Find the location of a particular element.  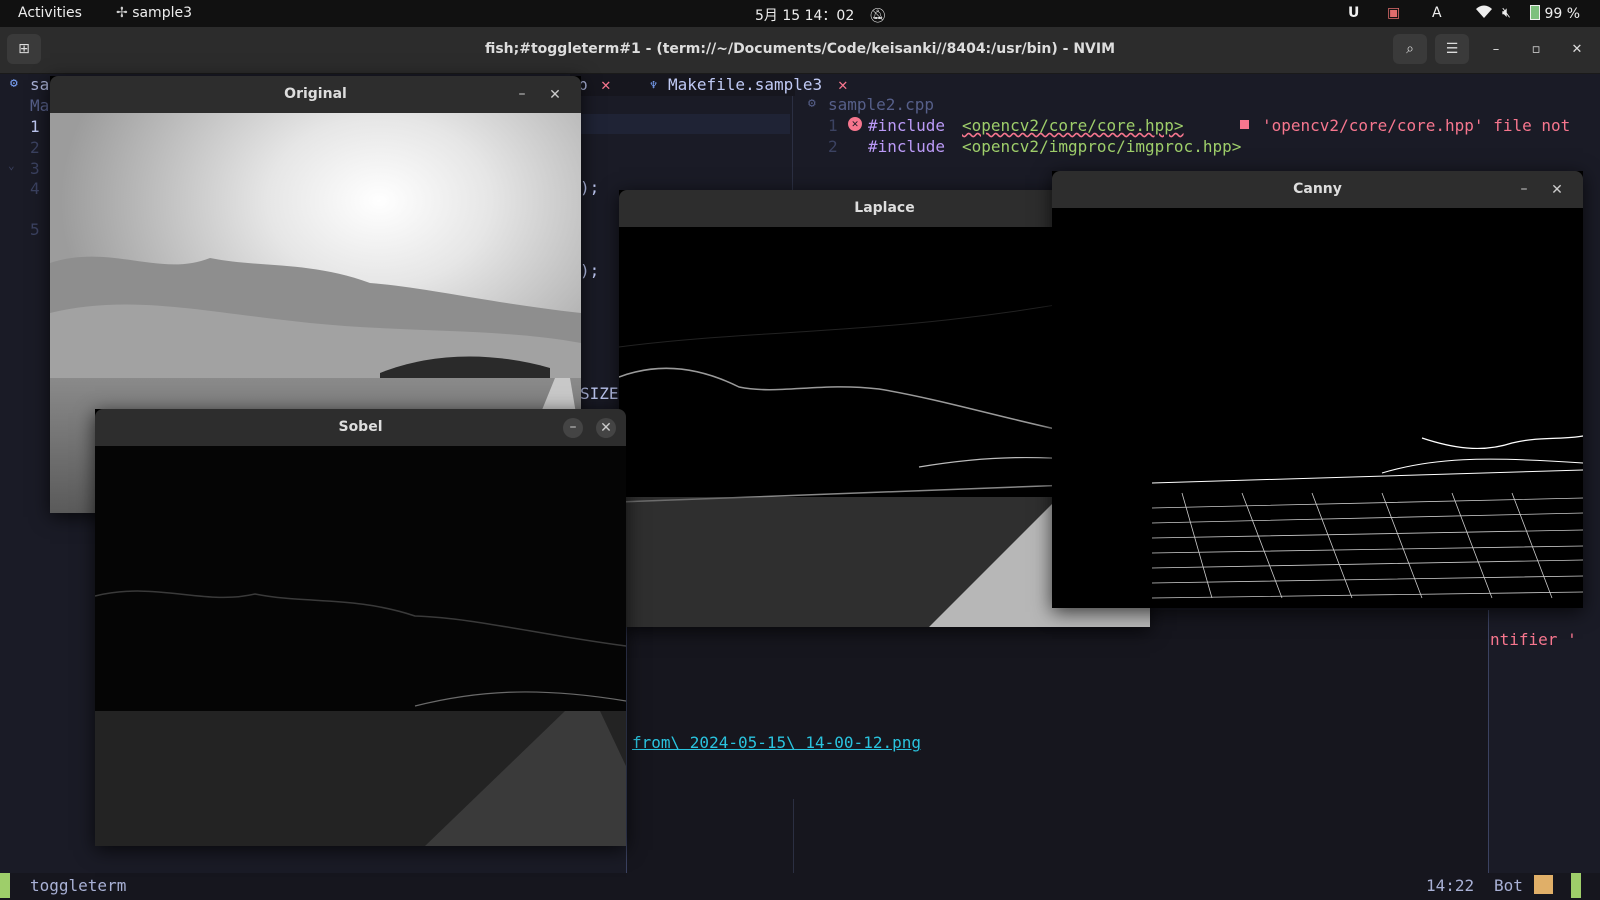

menu-icon: ☰ is located at coordinates (1452, 49).